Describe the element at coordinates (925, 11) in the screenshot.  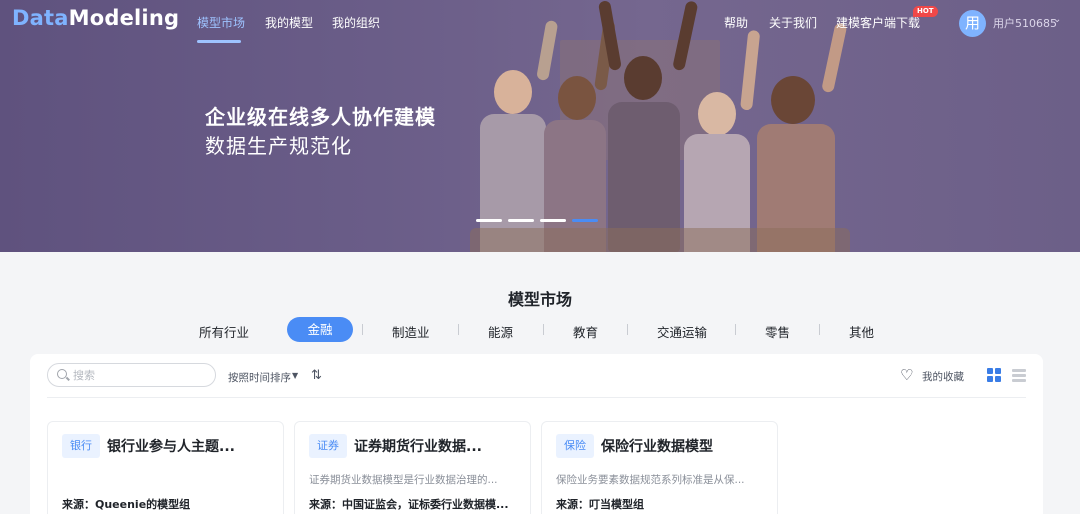
I see `hot-badge: HOT` at that location.